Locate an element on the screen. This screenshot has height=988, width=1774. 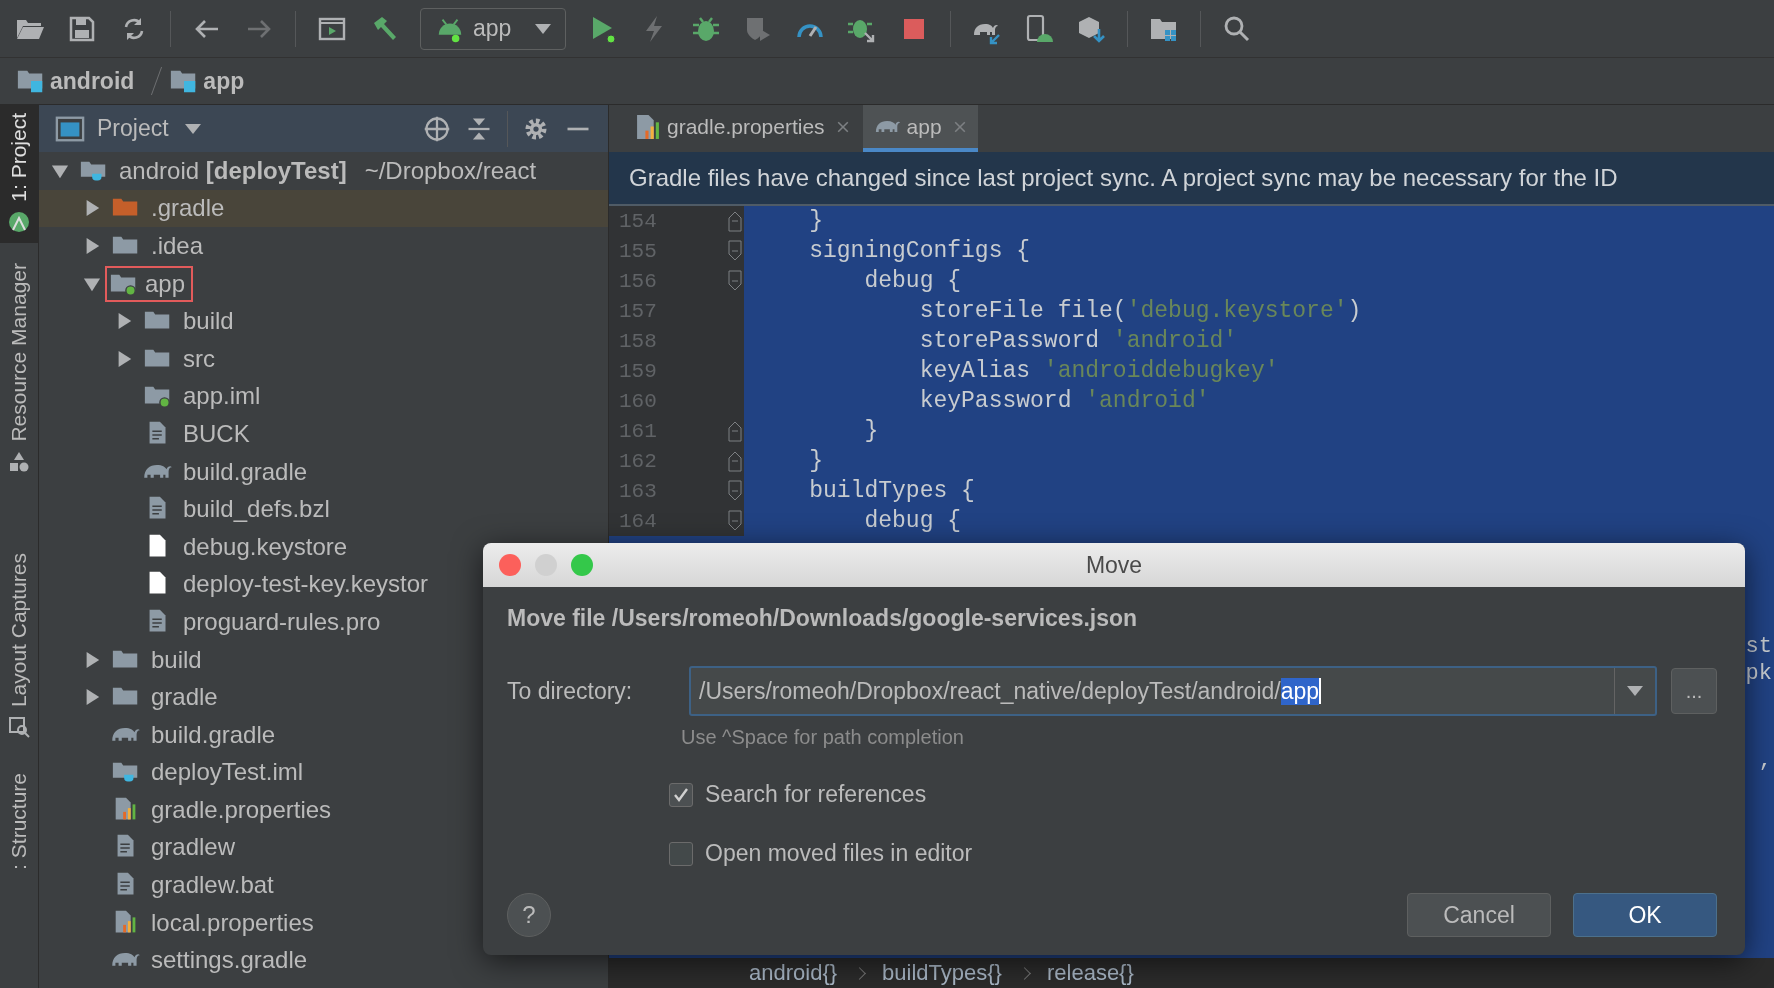
tree-item: android [deployTest] is located at coordinates (233, 170).